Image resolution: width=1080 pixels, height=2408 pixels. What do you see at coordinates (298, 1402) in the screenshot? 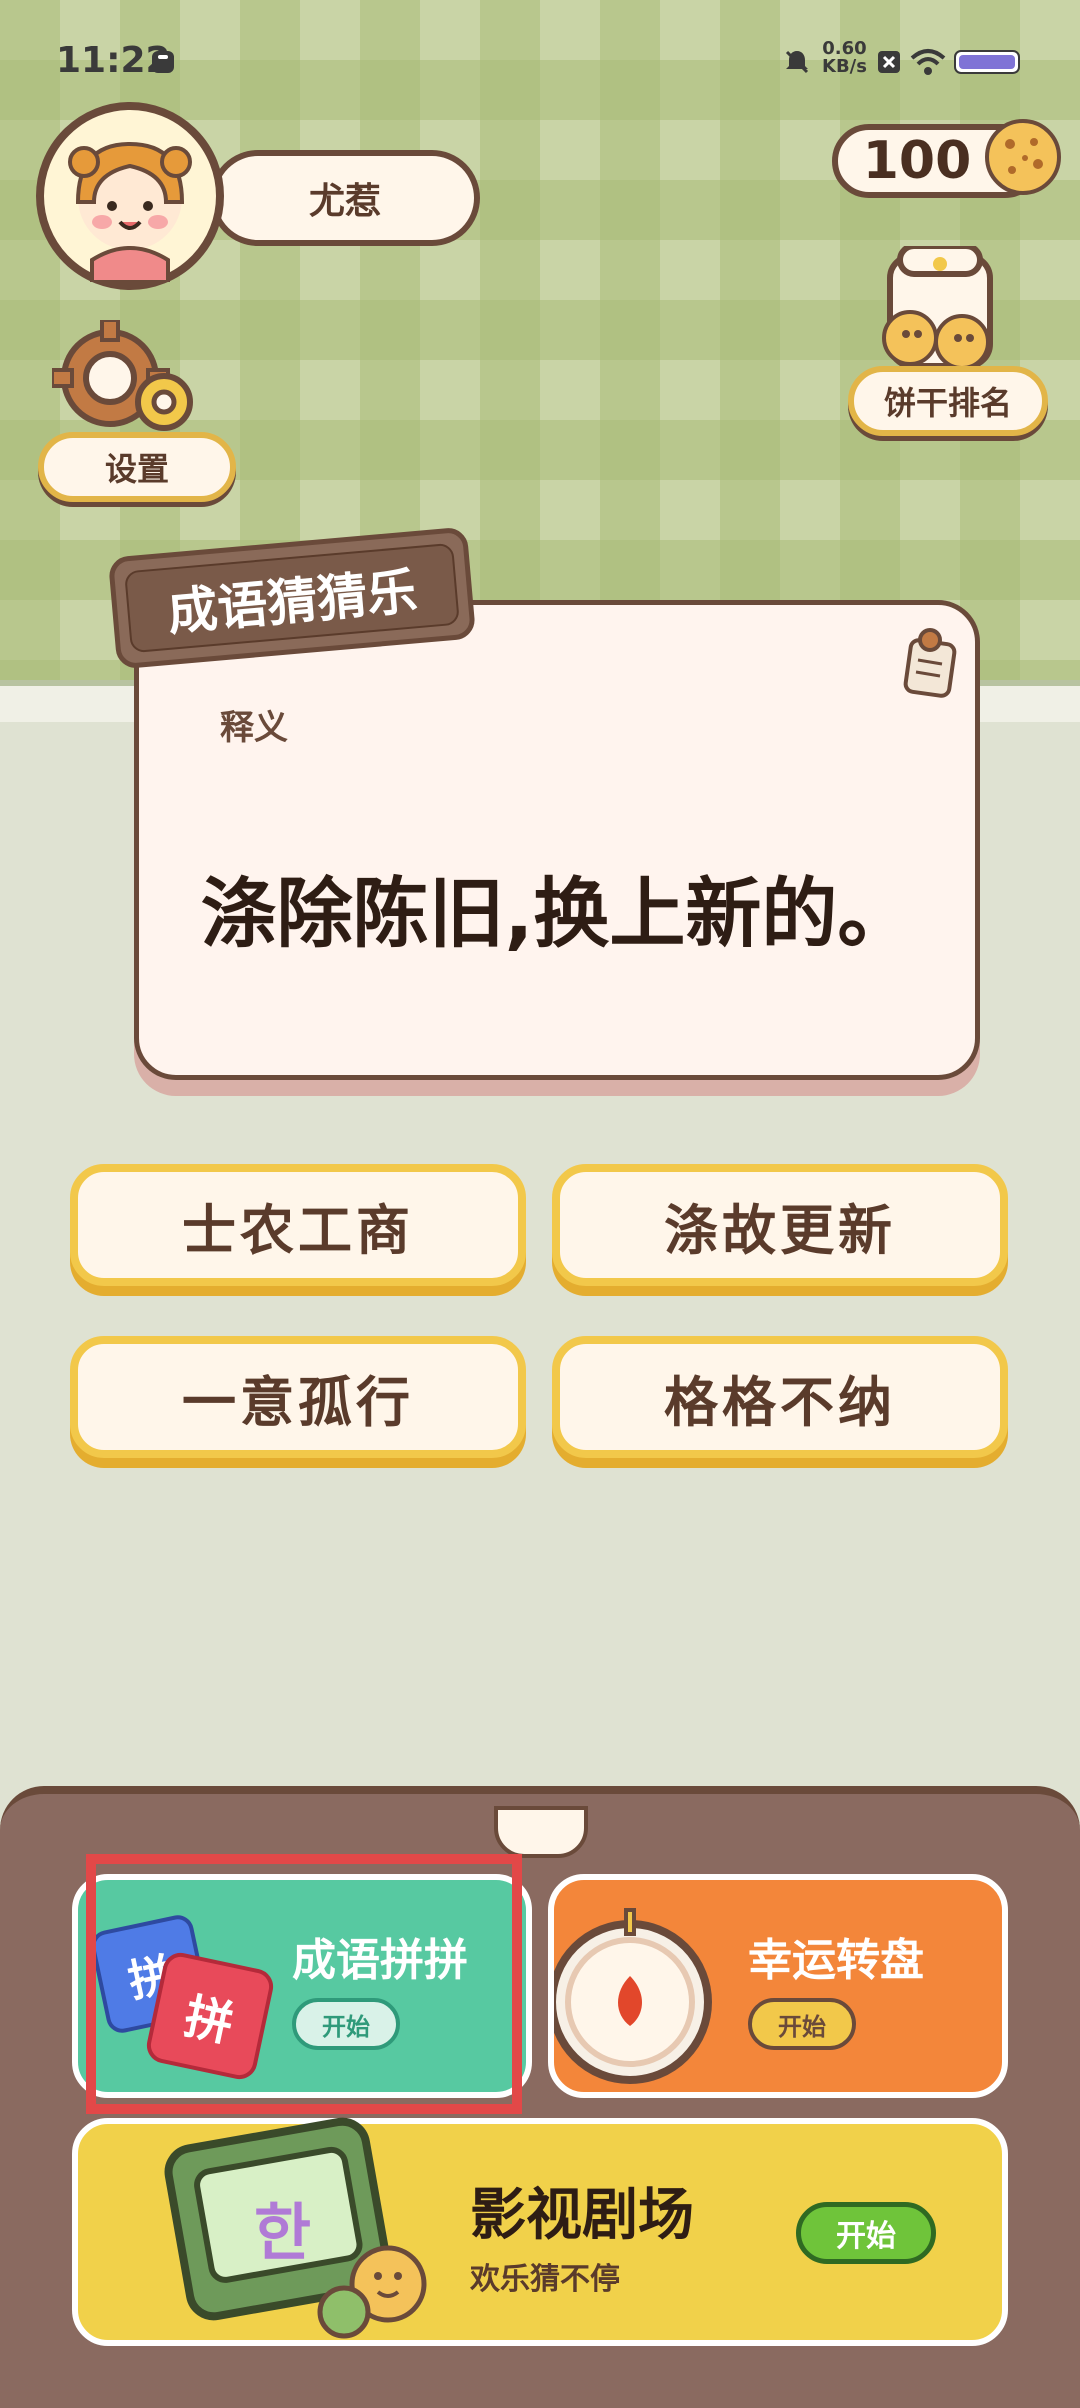
I see `option-3-label: 一意孤行` at bounding box center [298, 1402].